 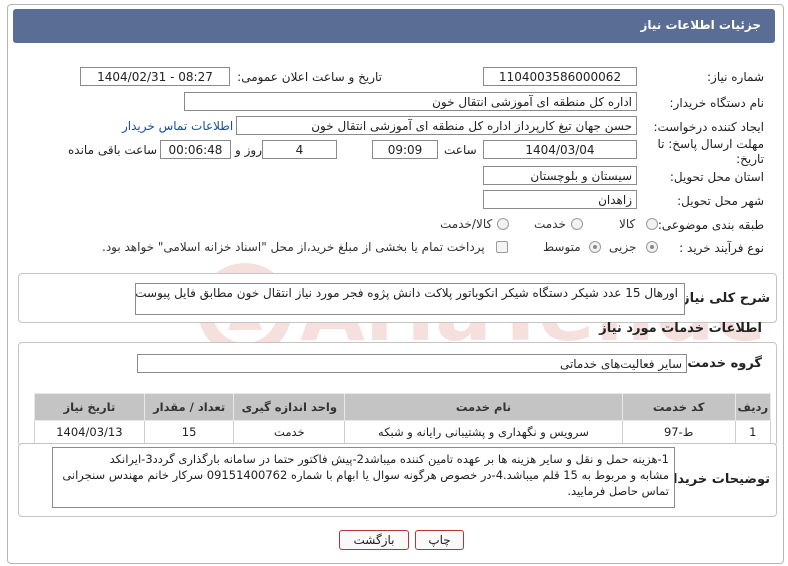 I want to click on column-header: تاریخ نیاز, so click(x=89, y=407).